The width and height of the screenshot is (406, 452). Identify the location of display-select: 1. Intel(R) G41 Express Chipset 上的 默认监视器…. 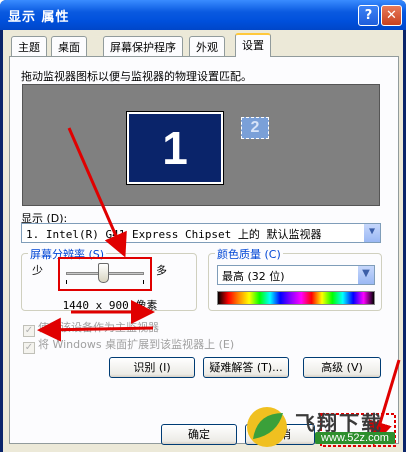
(201, 233).